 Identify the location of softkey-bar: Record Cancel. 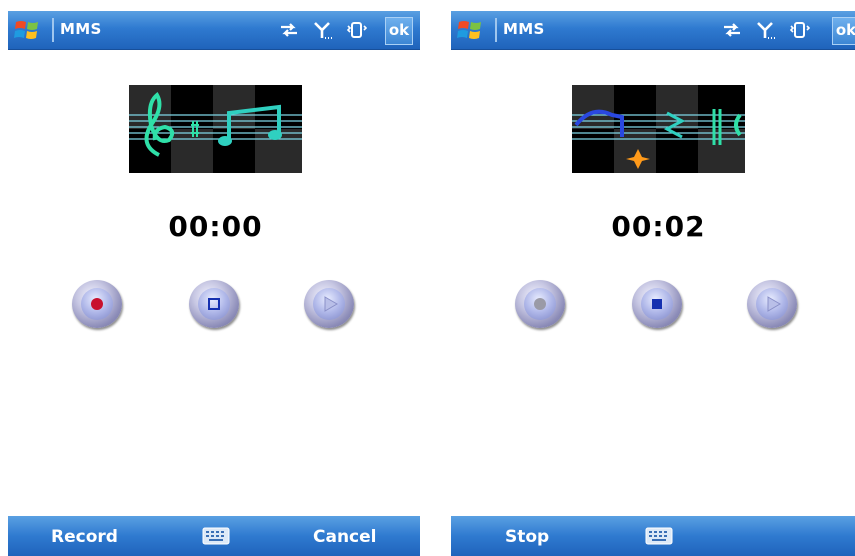
(214, 536).